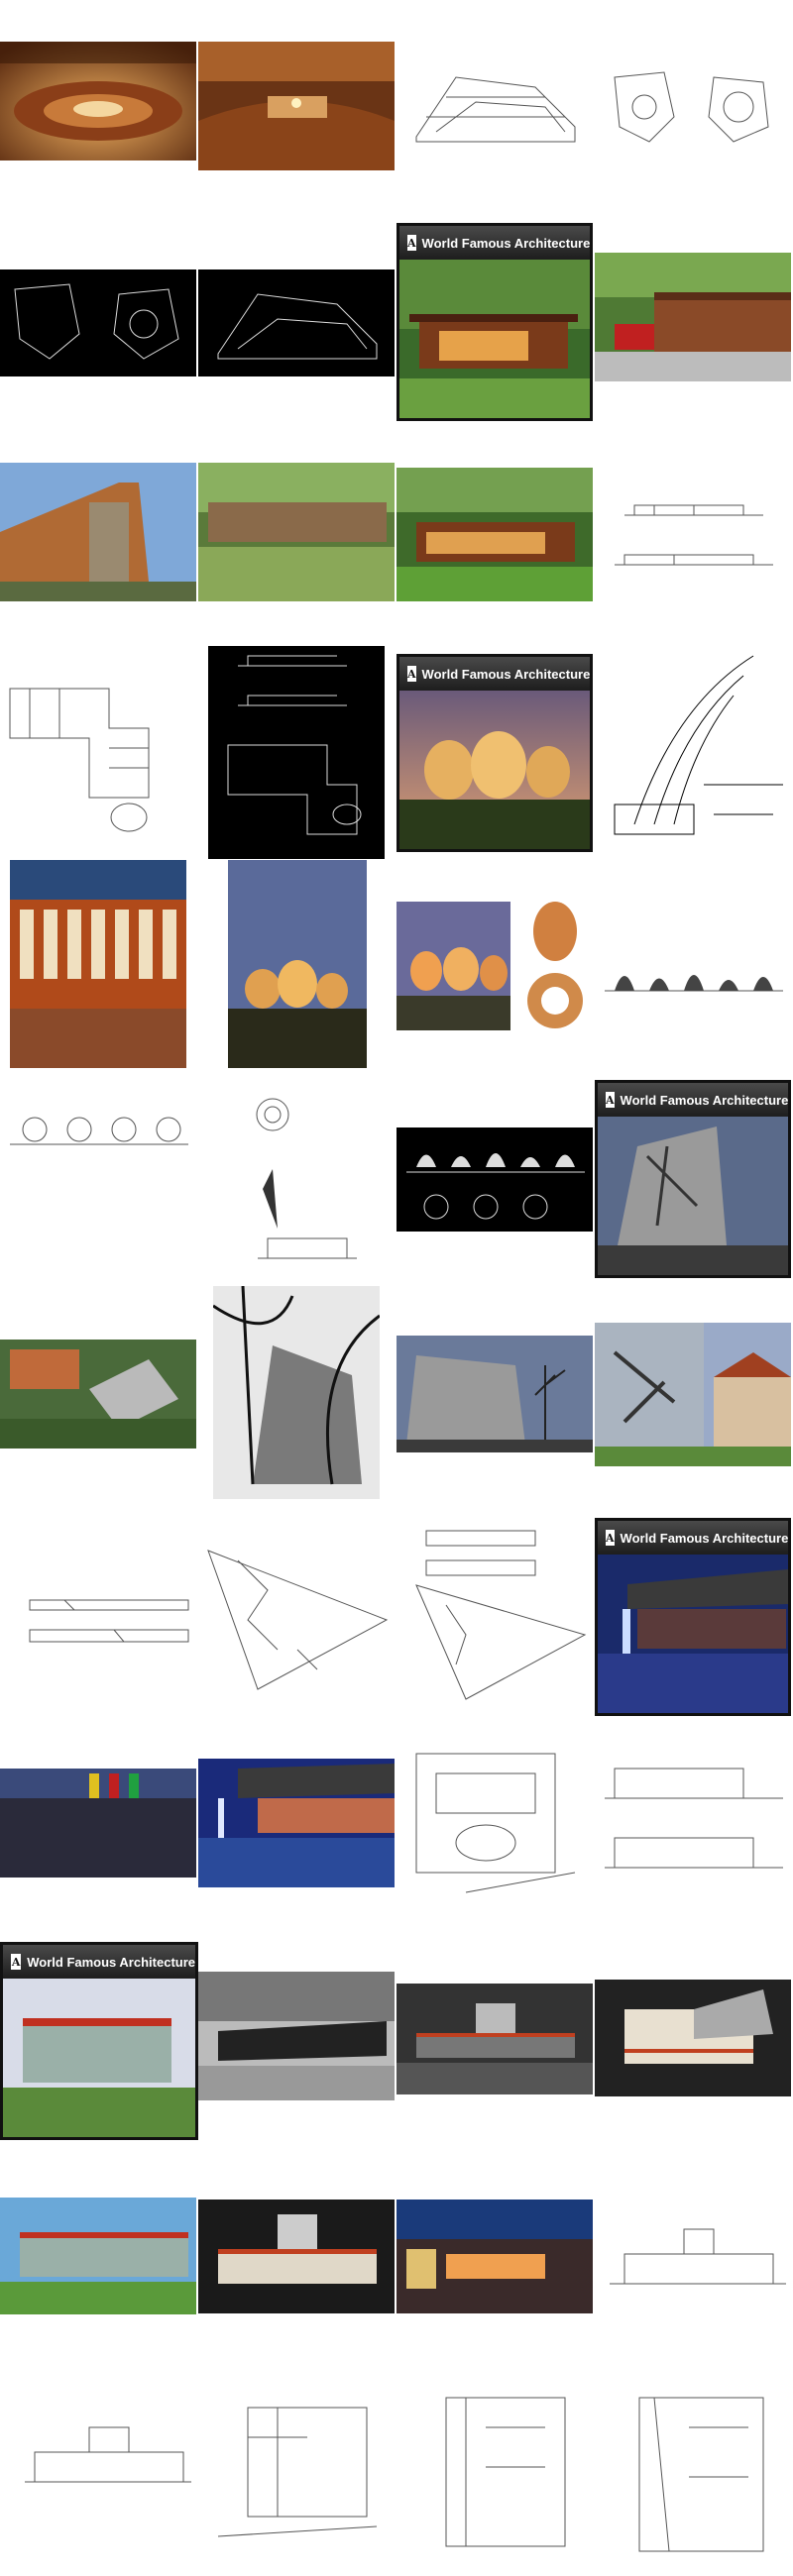 This screenshot has width=793, height=2576. What do you see at coordinates (99, 2041) in the screenshot?
I see `glass-house-badge: A World Famous Architecture` at bounding box center [99, 2041].